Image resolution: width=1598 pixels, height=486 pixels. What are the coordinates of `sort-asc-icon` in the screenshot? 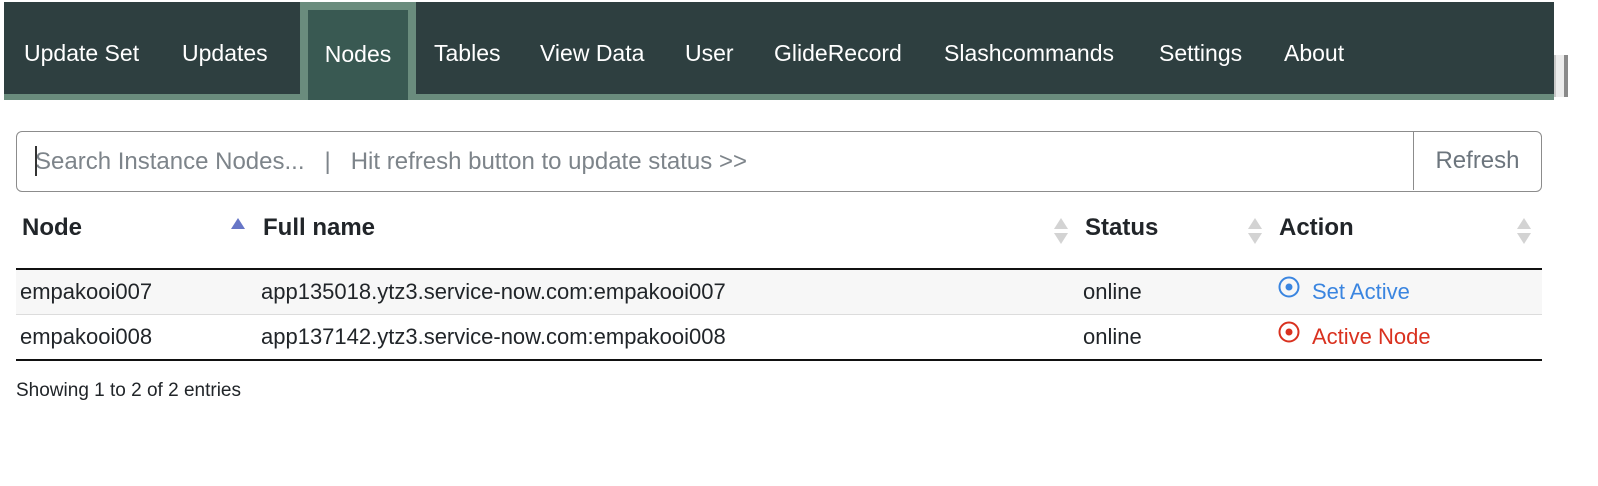 It's located at (238, 231).